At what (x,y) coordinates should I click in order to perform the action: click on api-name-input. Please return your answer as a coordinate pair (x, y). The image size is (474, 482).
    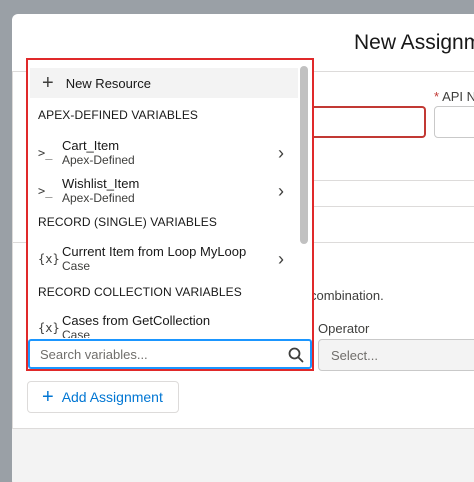
    Looking at the image, I should click on (454, 122).